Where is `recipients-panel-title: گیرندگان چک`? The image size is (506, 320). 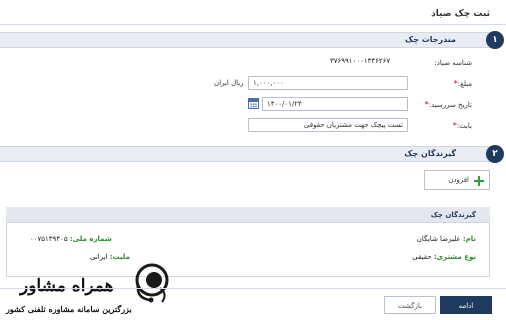
recipients-panel-title: گیرندگان چک is located at coordinates (453, 215).